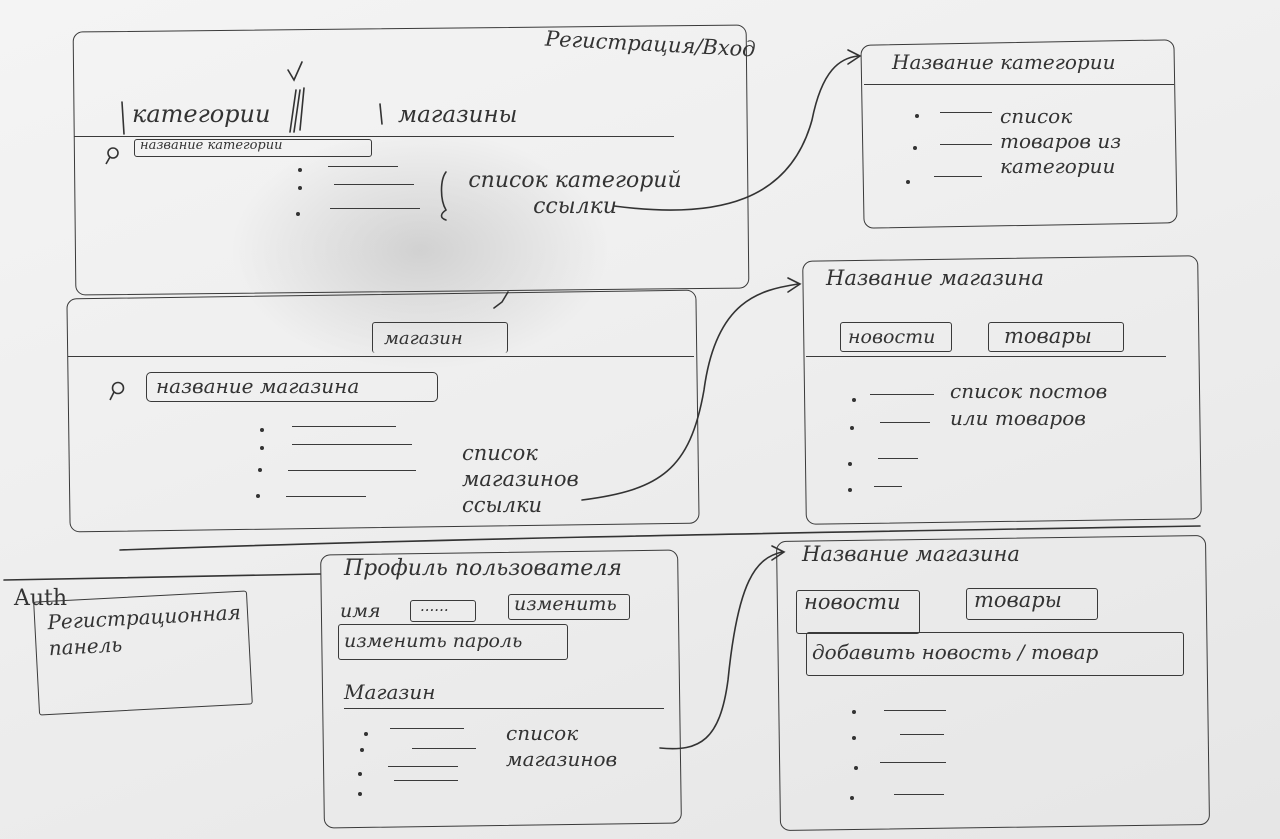  I want to click on owner-tab-news-label: новости, so click(852, 602).